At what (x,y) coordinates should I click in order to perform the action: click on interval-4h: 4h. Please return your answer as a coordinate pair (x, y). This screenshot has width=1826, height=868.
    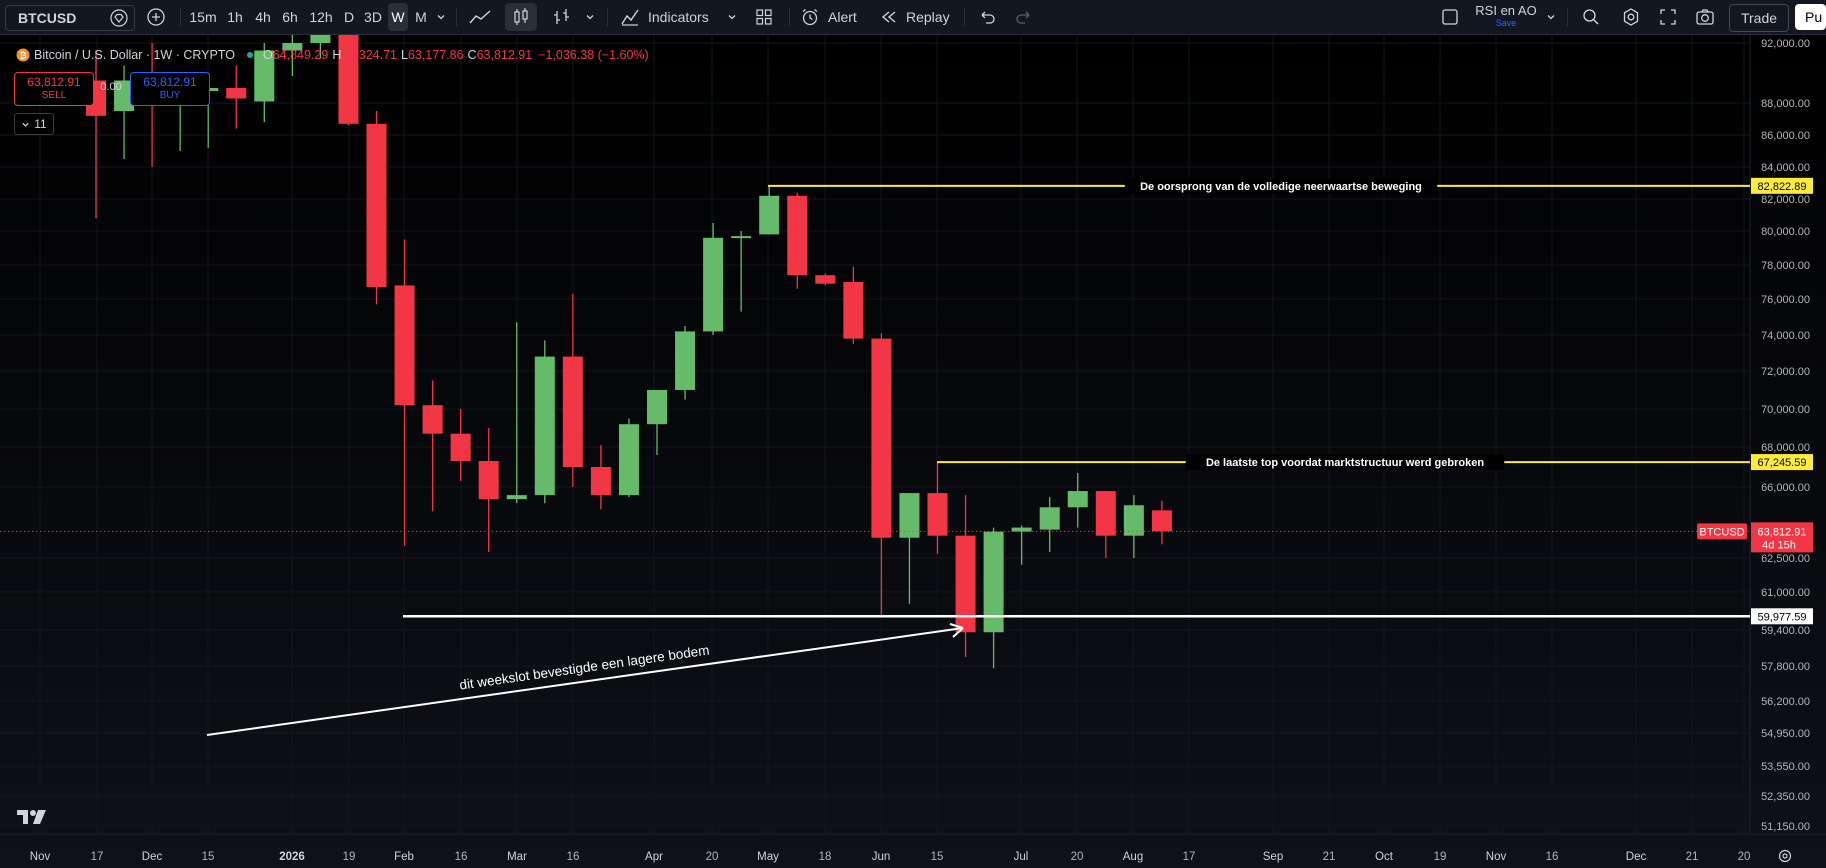
    Looking at the image, I should click on (263, 17).